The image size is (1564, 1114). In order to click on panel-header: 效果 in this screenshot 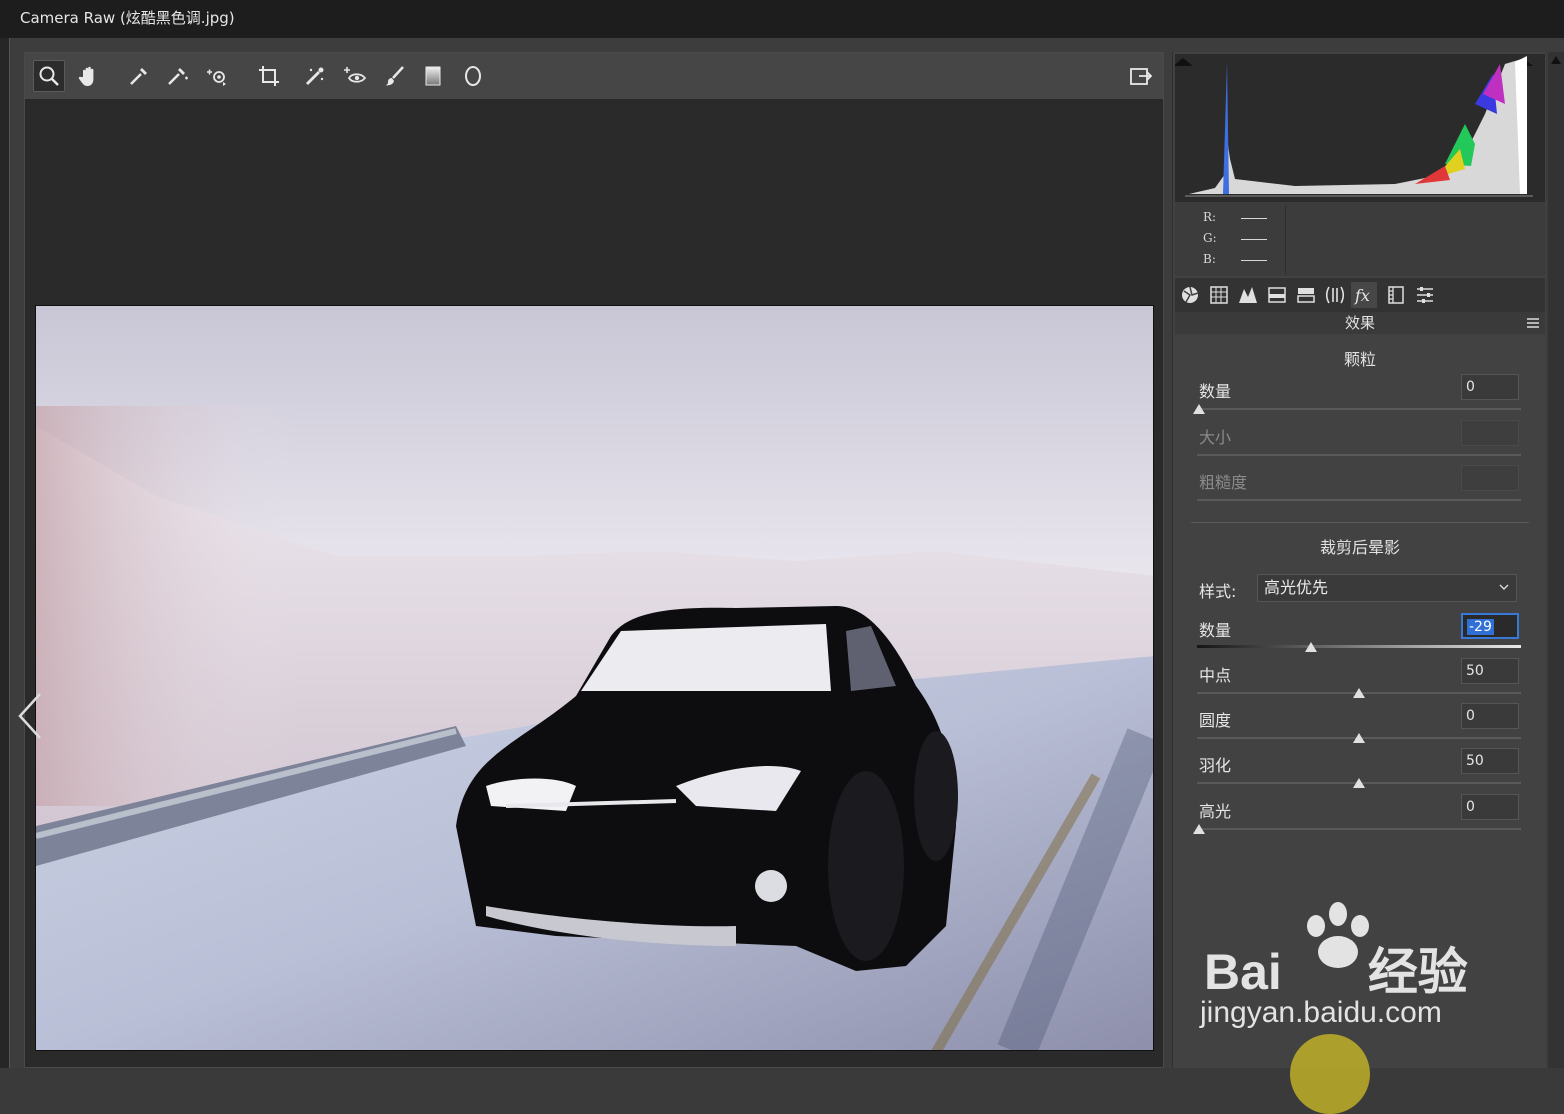, I will do `click(1360, 323)`.